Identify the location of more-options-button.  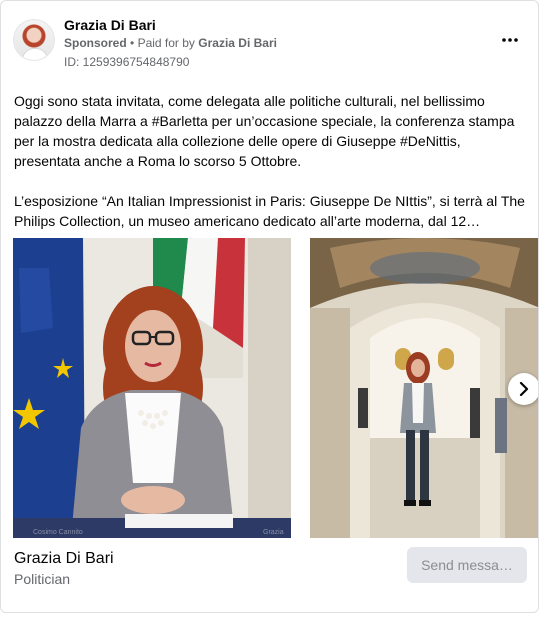
(510, 39).